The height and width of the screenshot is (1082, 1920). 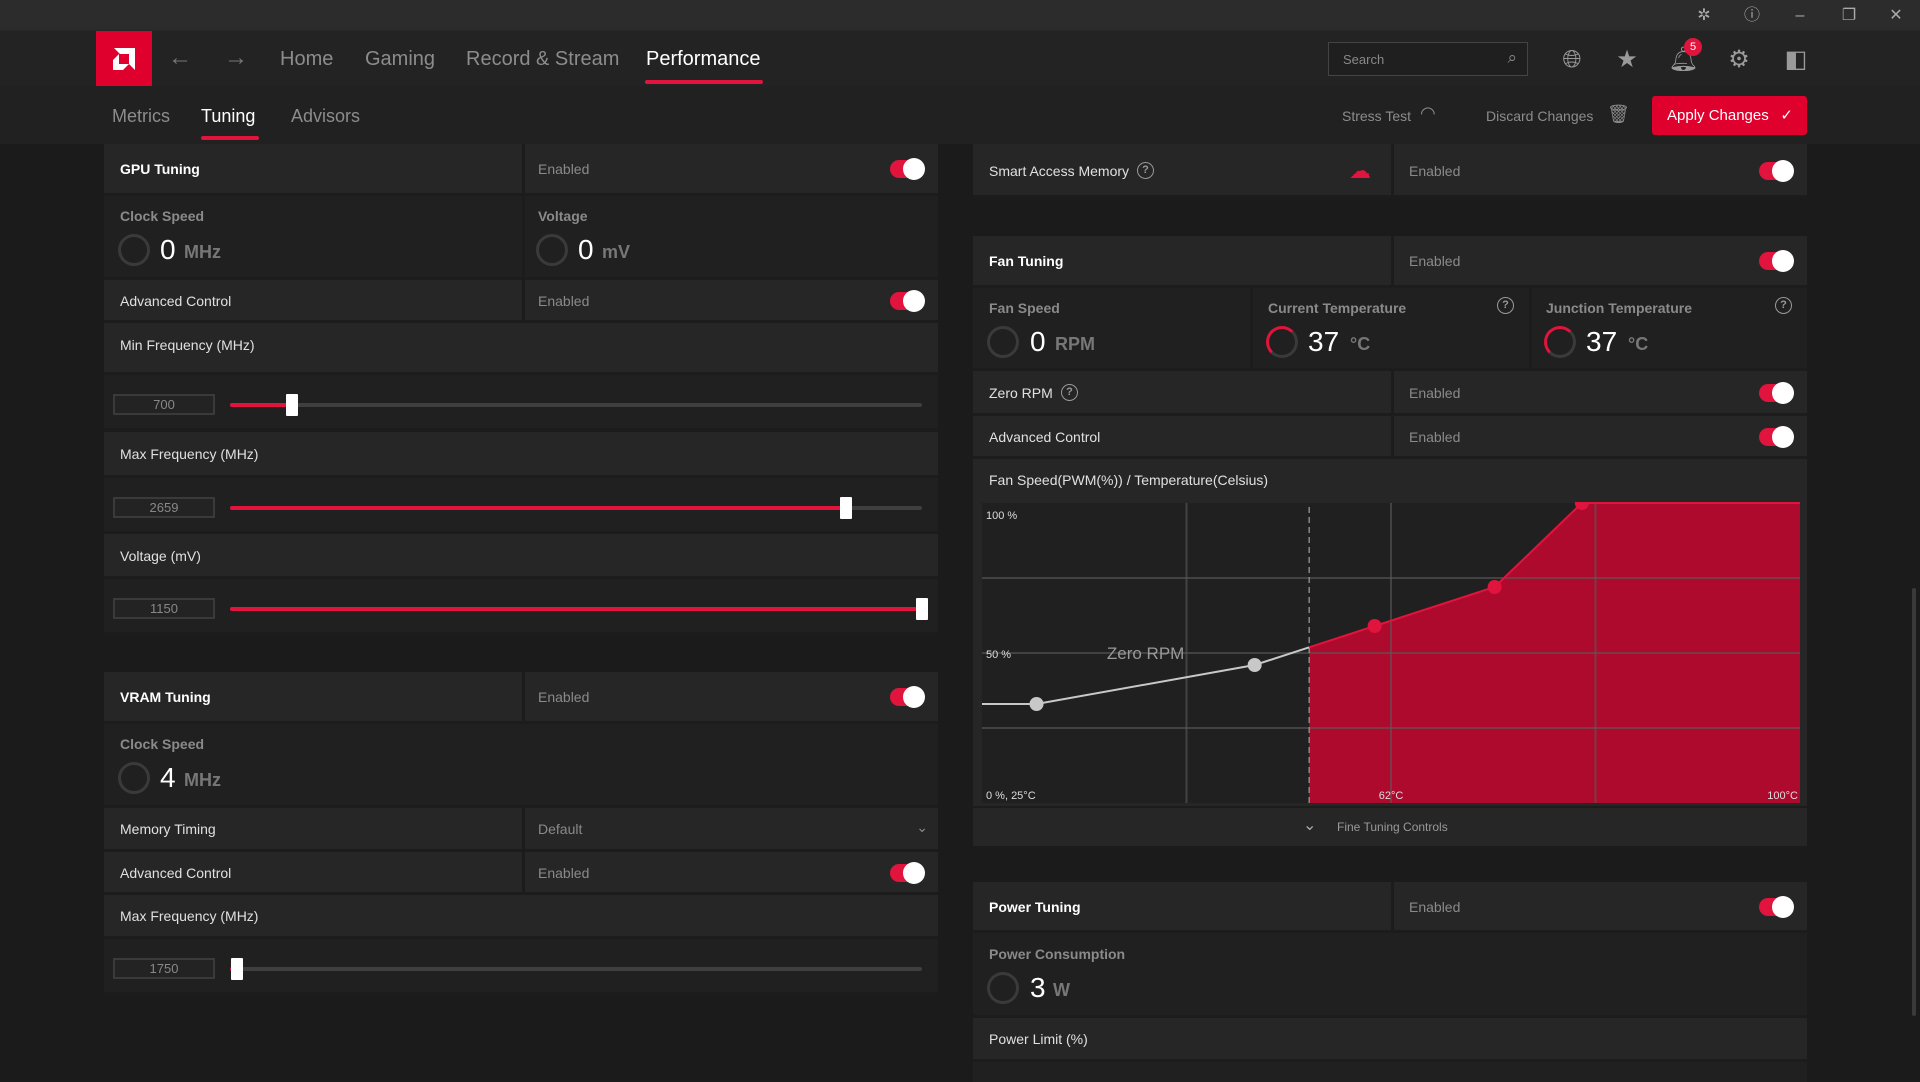 What do you see at coordinates (187, 345) in the screenshot?
I see `min-frequency-label: Min Frequency (MHz)` at bounding box center [187, 345].